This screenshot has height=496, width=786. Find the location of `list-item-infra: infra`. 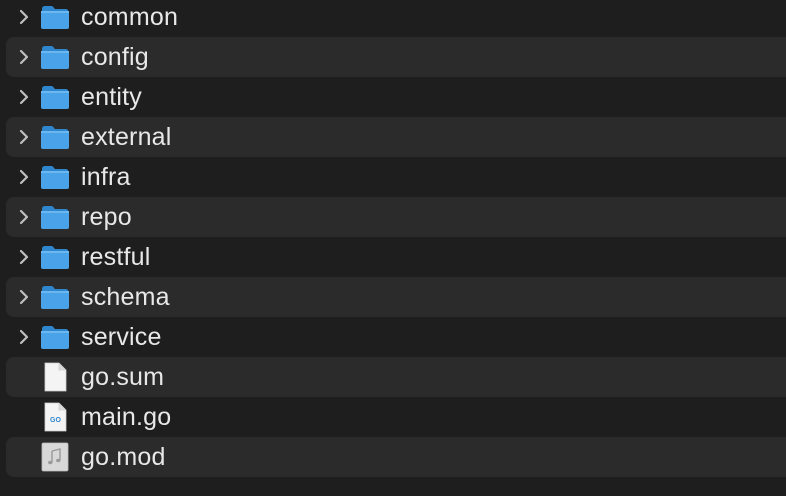

list-item-infra: infra is located at coordinates (396, 177).